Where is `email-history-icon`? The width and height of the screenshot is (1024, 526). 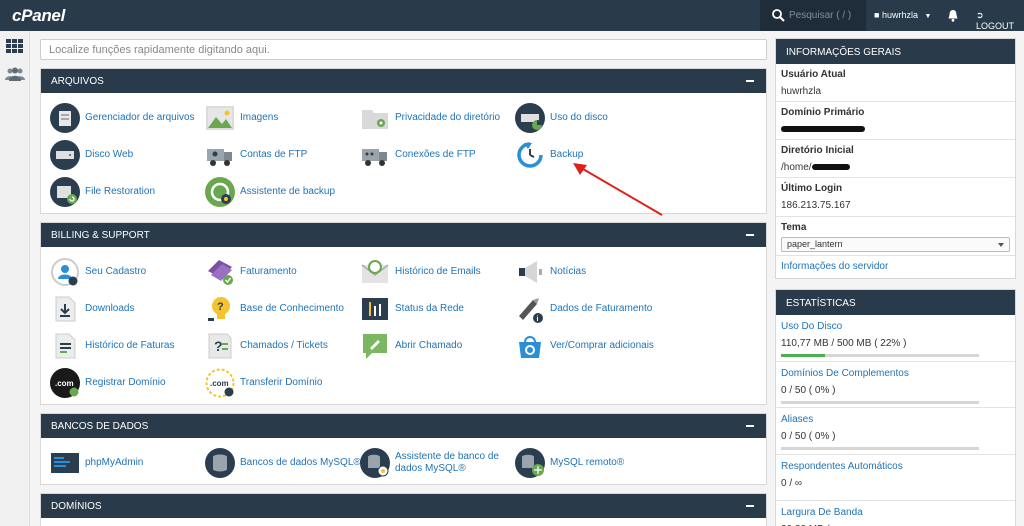 email-history-icon is located at coordinates (375, 271).